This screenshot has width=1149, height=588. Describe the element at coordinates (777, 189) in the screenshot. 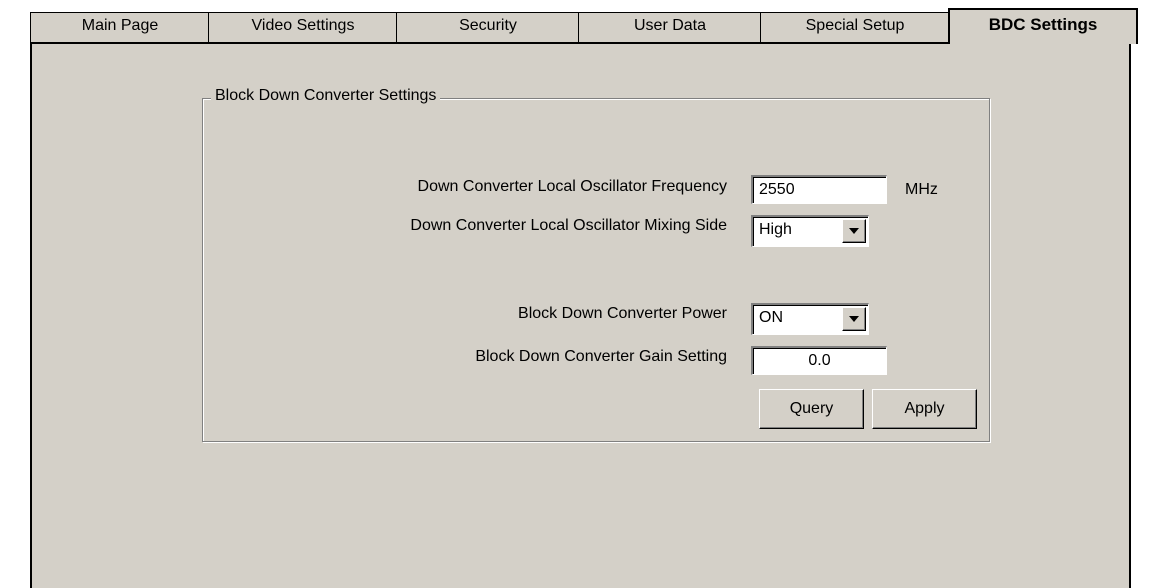

I see `lo-frequency-value: 2550` at that location.